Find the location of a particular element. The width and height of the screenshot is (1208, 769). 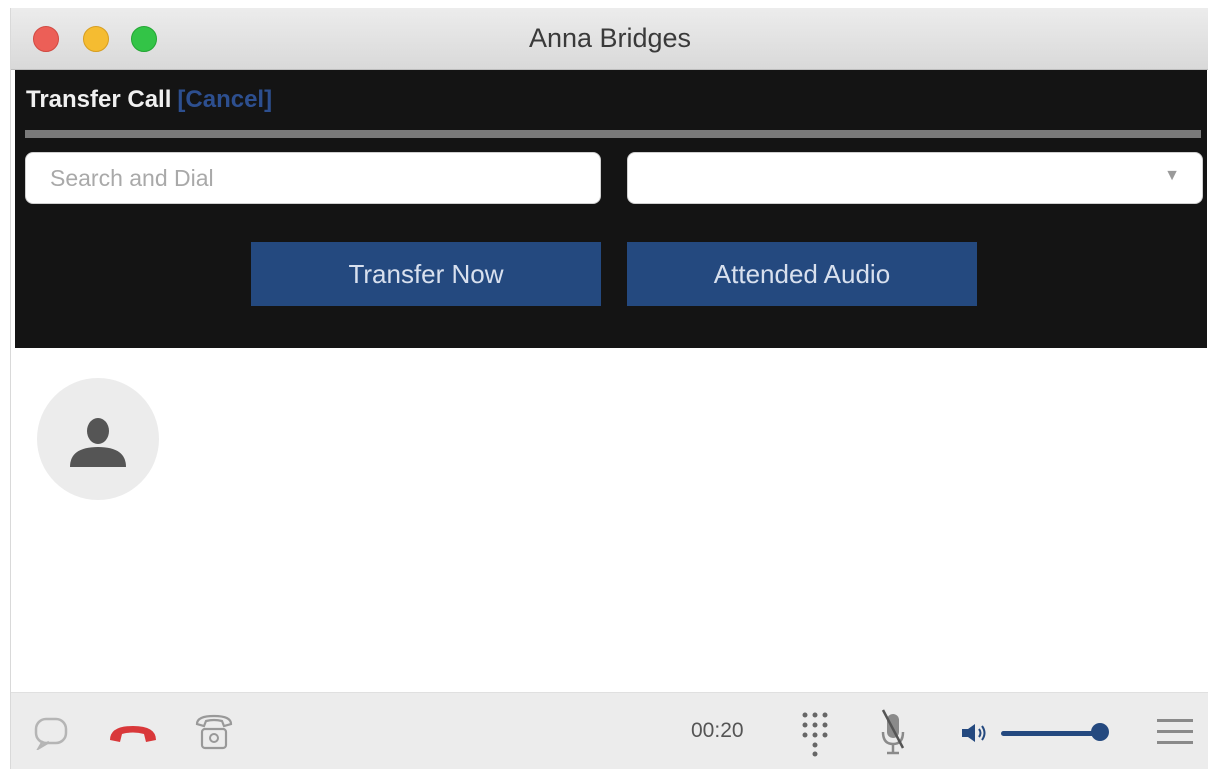

hangup-icon is located at coordinates (133, 733).